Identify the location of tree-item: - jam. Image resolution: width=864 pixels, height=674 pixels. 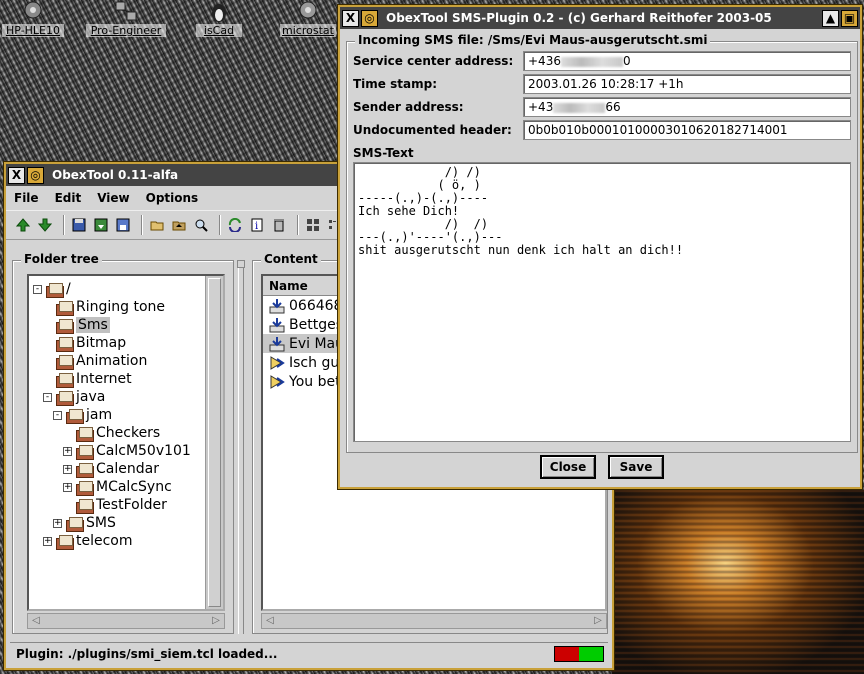
(82, 415).